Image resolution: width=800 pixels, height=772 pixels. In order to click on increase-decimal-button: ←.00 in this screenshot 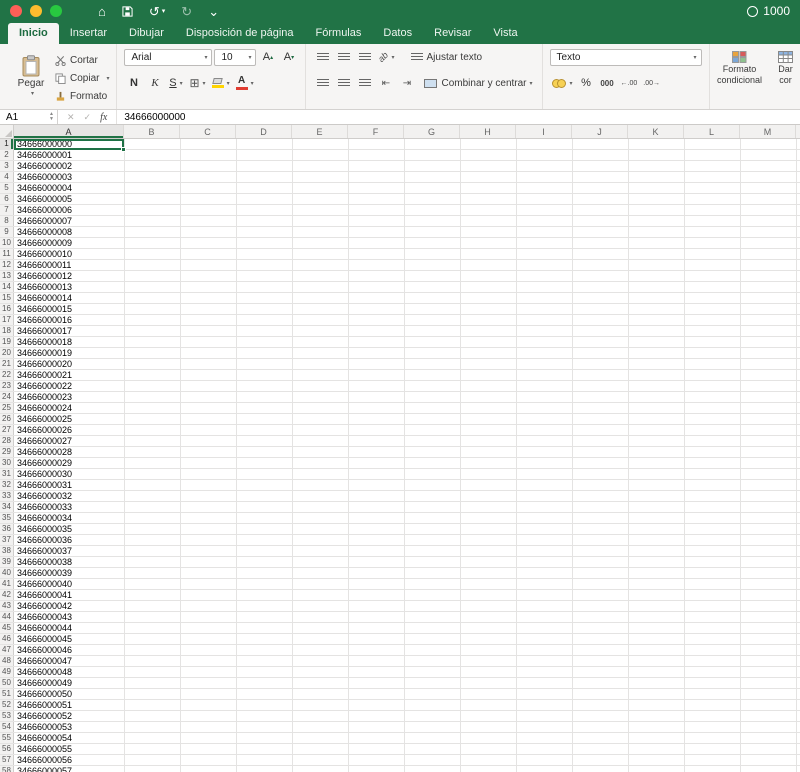, I will do `click(629, 83)`.